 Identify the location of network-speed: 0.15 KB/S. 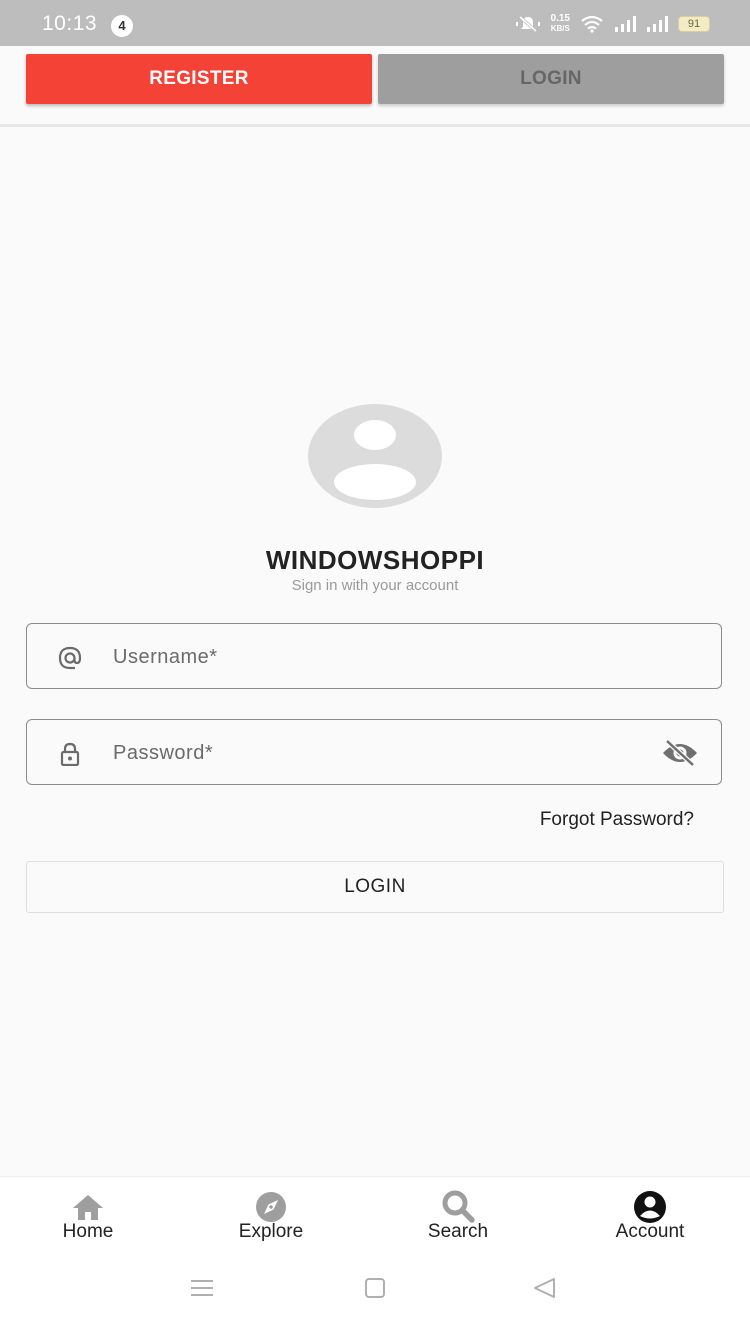
(560, 24).